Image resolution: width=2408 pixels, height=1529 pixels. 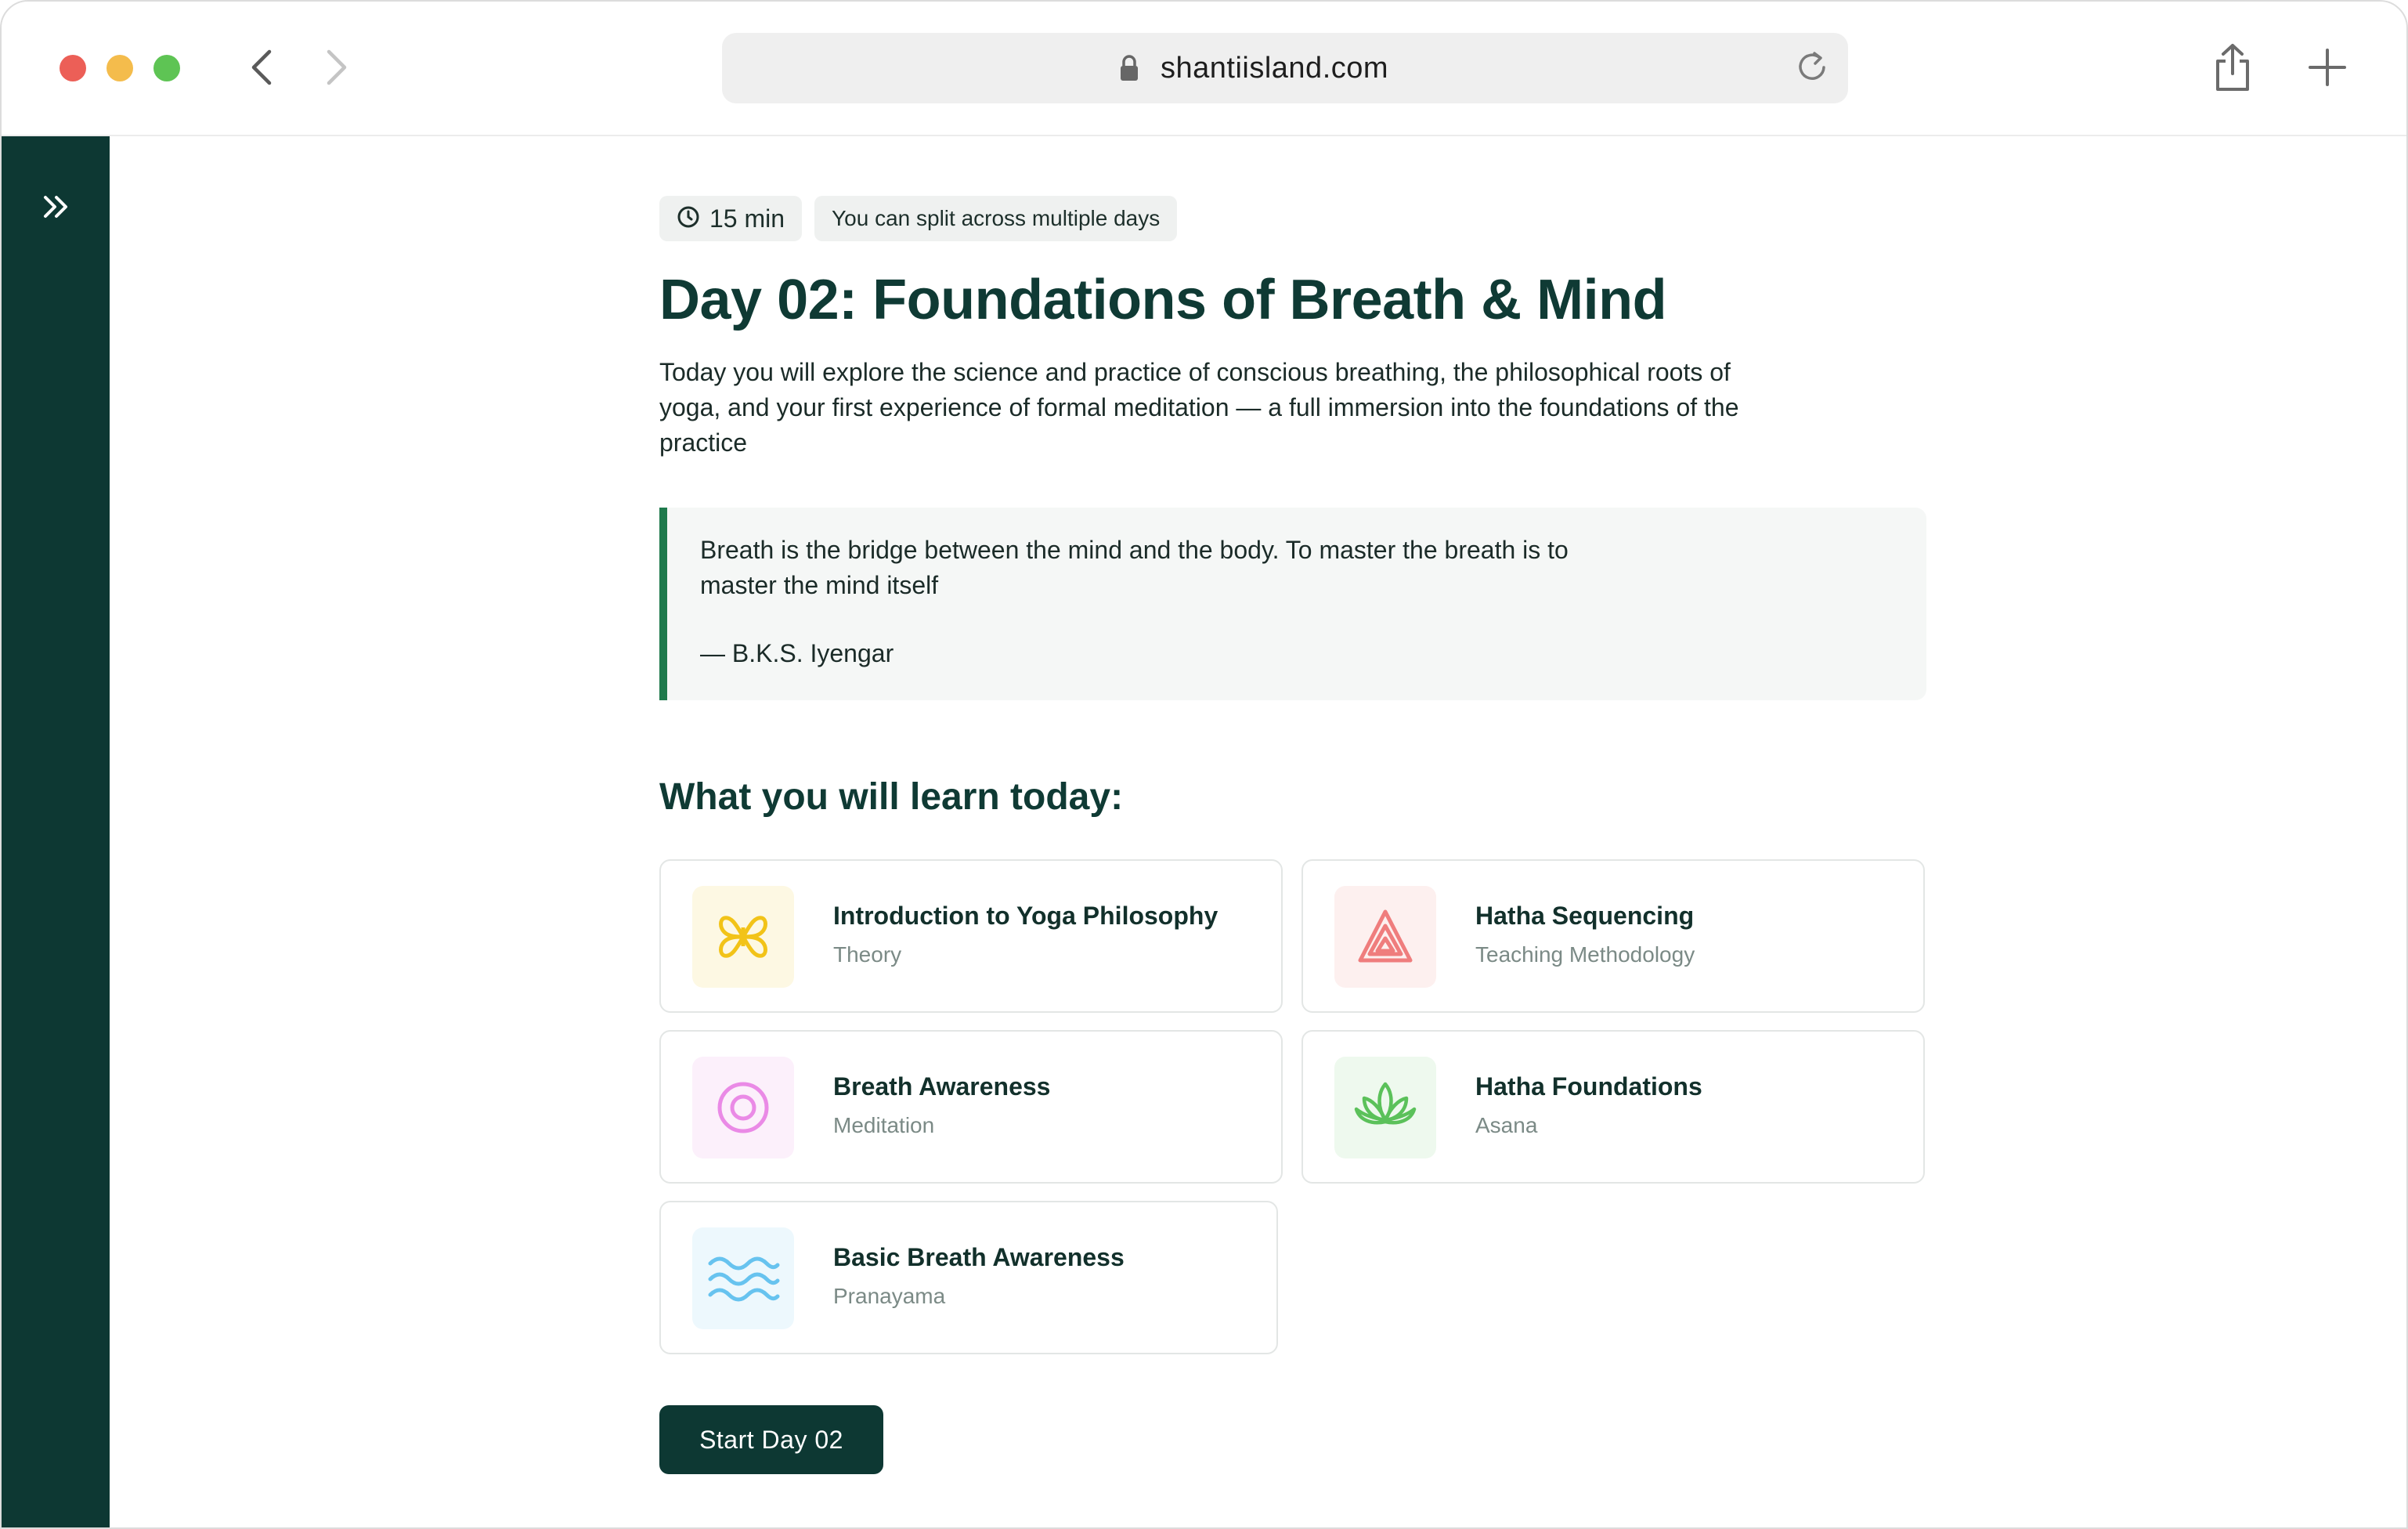 I want to click on topic-category: Meditation, so click(x=884, y=1125).